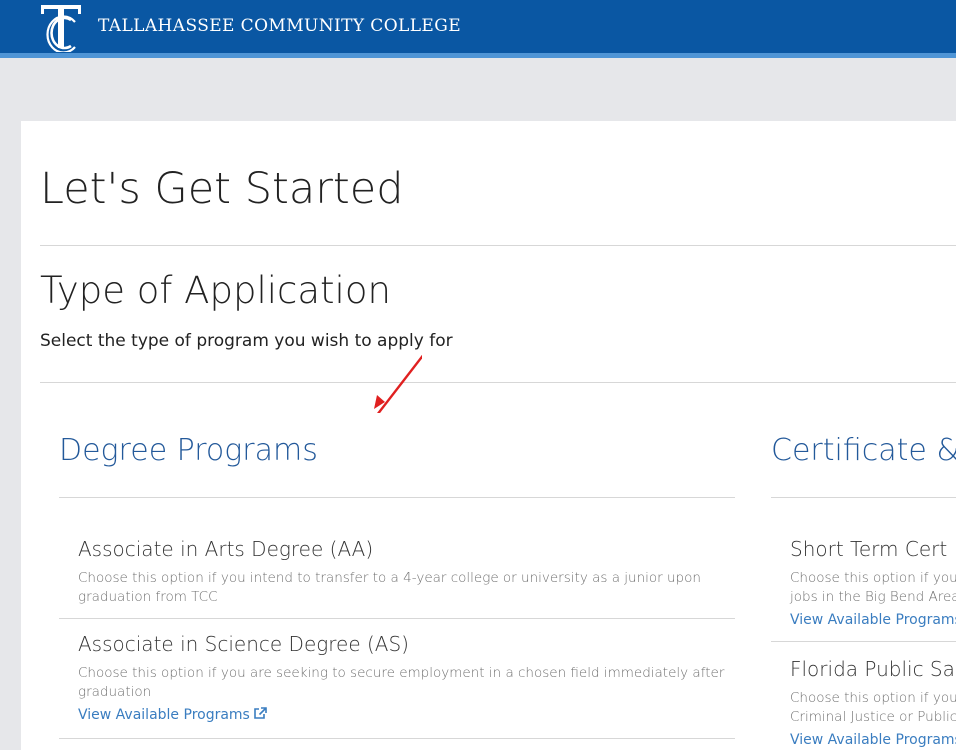 This screenshot has height=750, width=956. What do you see at coordinates (279, 26) in the screenshot?
I see `college-name: TALLAHASSEE COMMUNITY COLLEGE` at bounding box center [279, 26].